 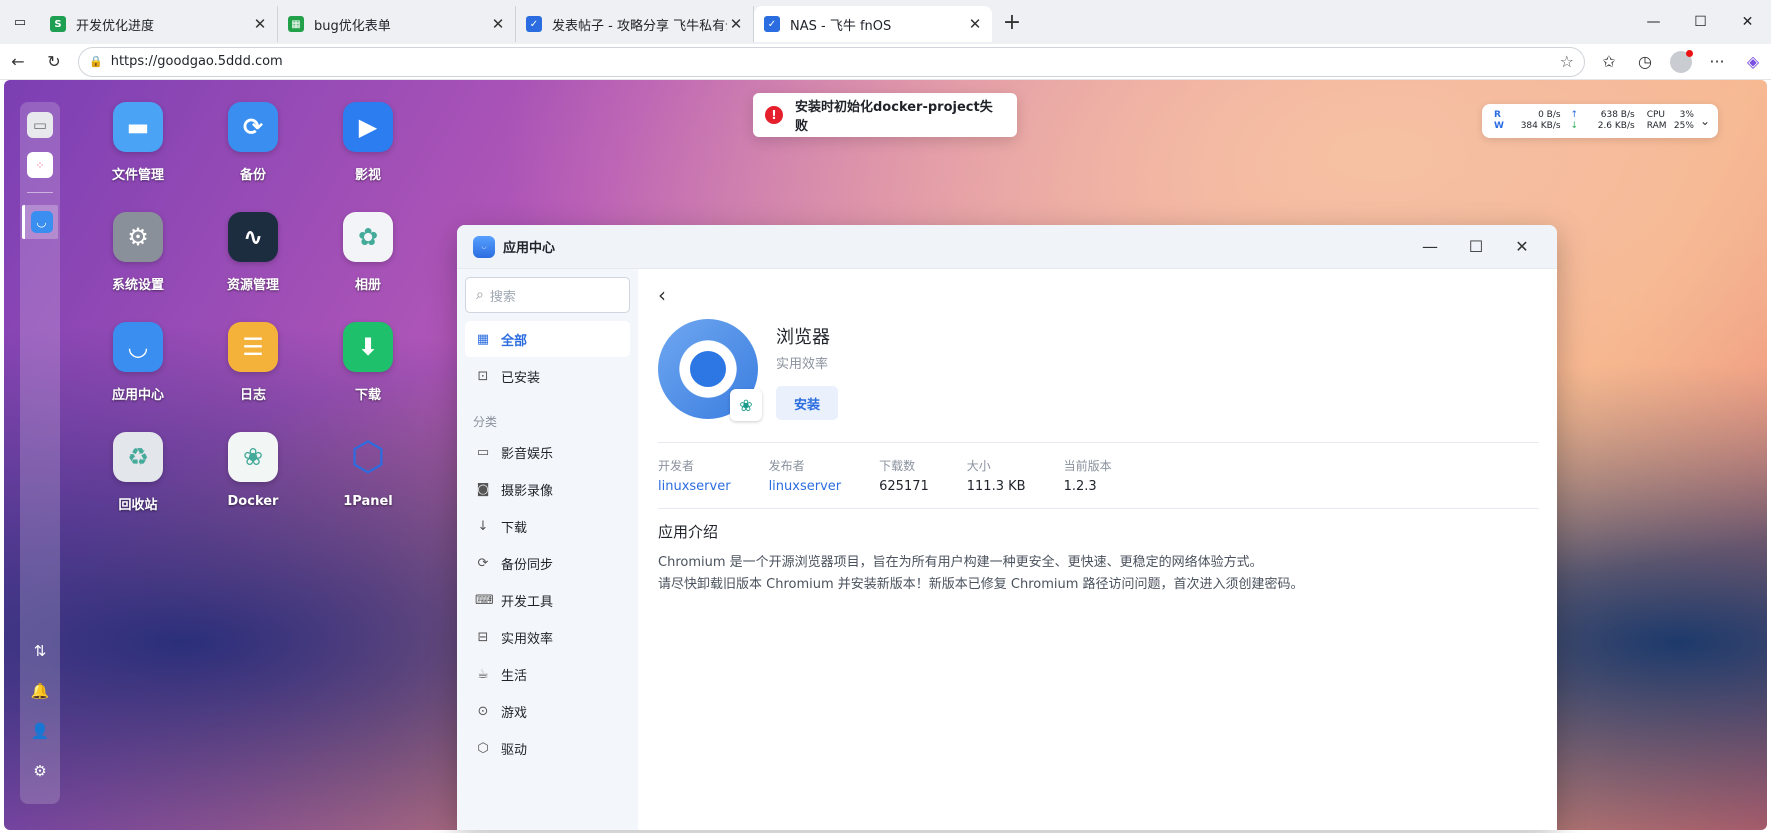 What do you see at coordinates (1686, 115) in the screenshot?
I see `cpu-value: 3%` at bounding box center [1686, 115].